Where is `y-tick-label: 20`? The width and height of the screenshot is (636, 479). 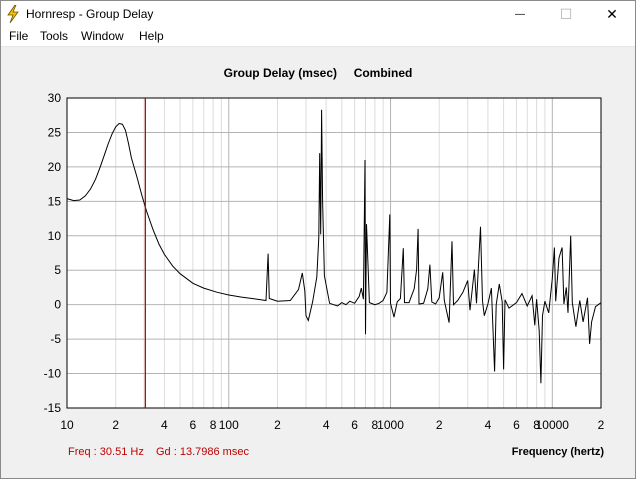
y-tick-label: 20 is located at coordinates (55, 167).